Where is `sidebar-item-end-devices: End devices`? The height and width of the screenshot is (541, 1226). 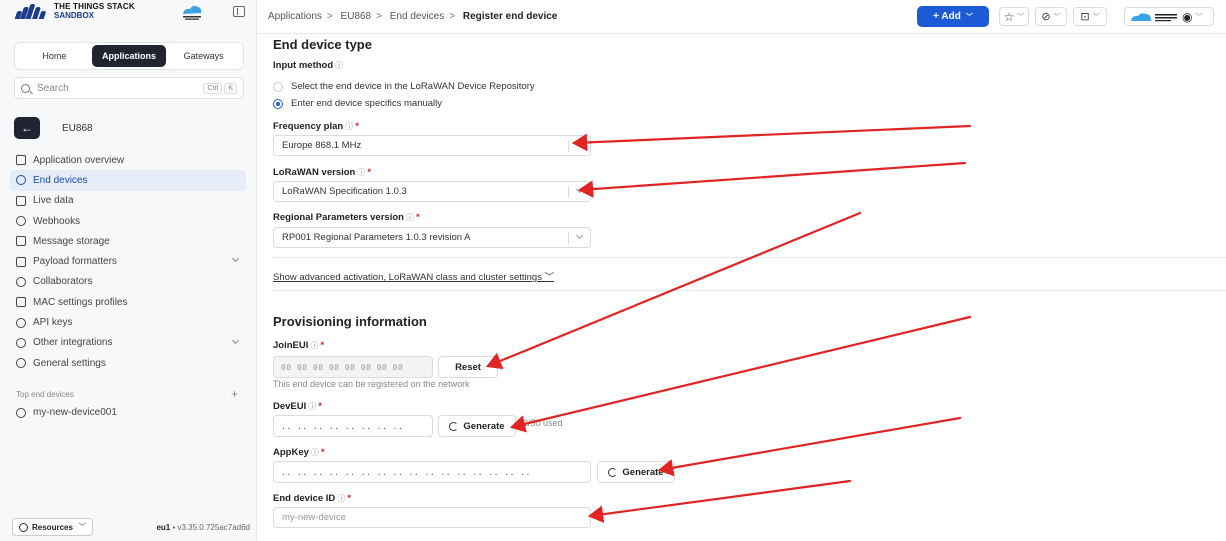
sidebar-item-end-devices: End devices is located at coordinates (128, 180).